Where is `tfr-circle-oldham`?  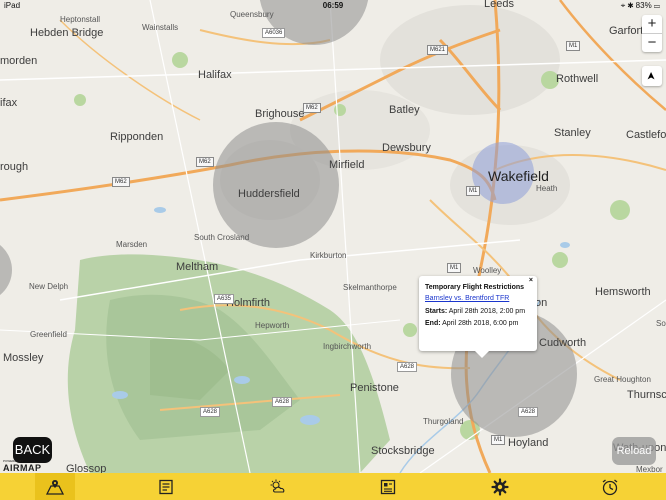
tfr-circle-oldham is located at coordinates (6, 270).